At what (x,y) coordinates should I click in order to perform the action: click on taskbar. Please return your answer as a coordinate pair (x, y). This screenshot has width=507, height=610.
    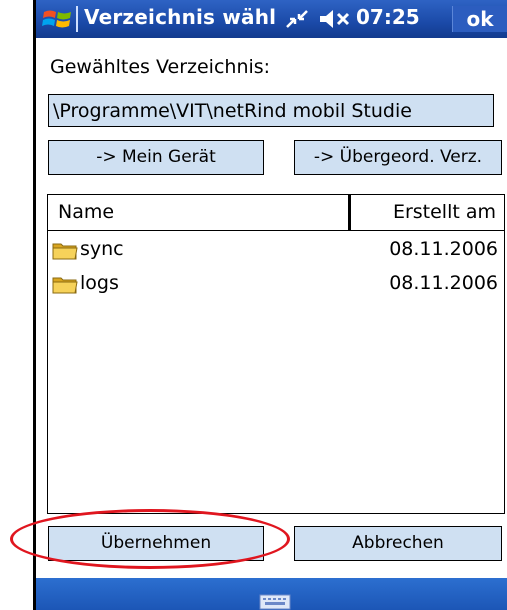
    Looking at the image, I should click on (271, 594).